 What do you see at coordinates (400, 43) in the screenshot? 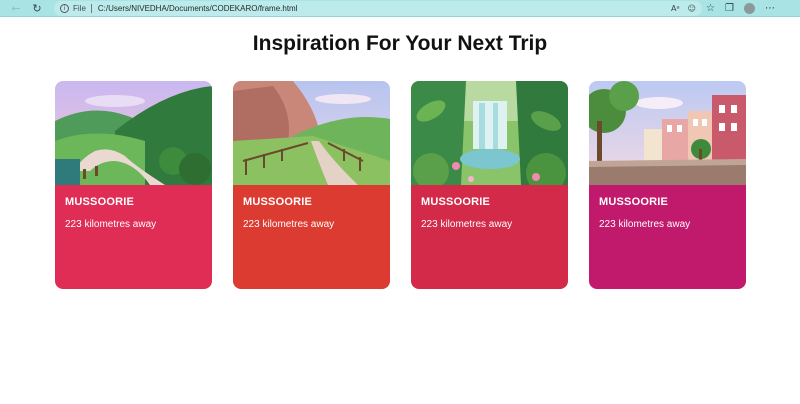
I see `page-title: Inspiration For Your Next Trip` at bounding box center [400, 43].